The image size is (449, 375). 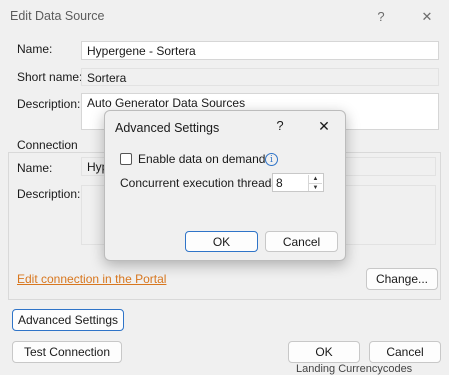 What do you see at coordinates (427, 17) in the screenshot?
I see `close-icon: ✕` at bounding box center [427, 17].